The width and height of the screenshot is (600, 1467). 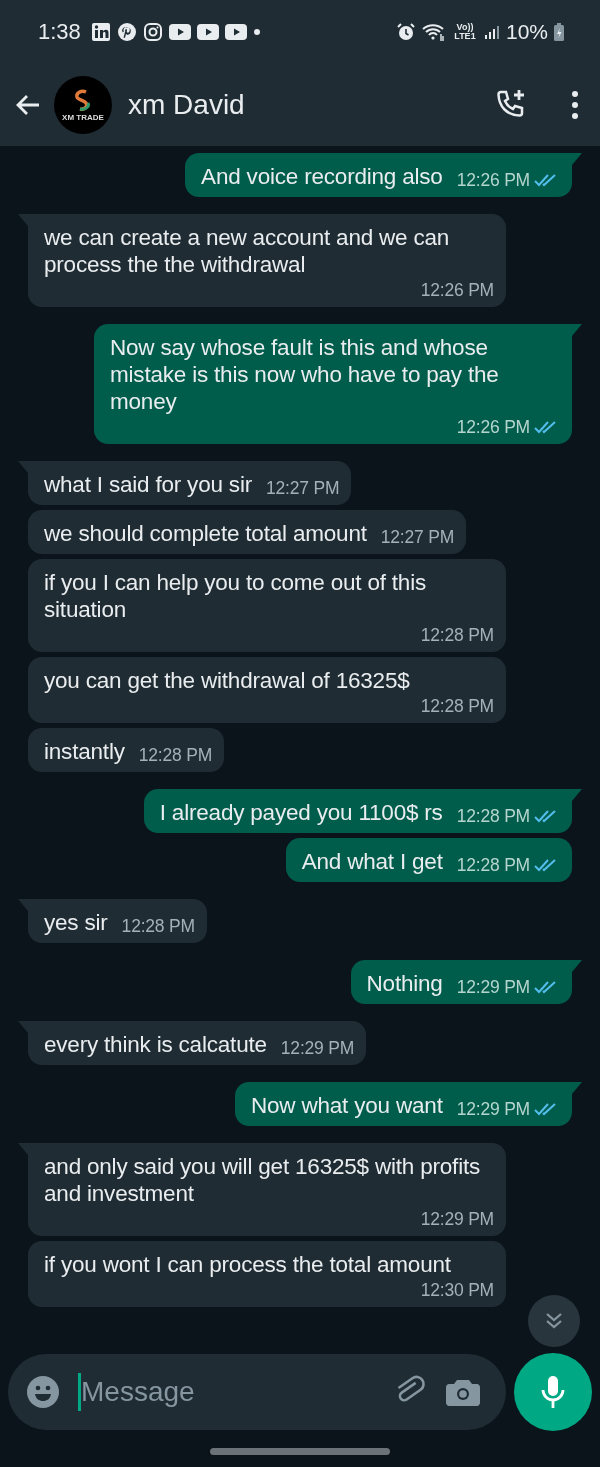 What do you see at coordinates (126, 750) in the screenshot?
I see `received-message-bubble: instantly 12:28 PM` at bounding box center [126, 750].